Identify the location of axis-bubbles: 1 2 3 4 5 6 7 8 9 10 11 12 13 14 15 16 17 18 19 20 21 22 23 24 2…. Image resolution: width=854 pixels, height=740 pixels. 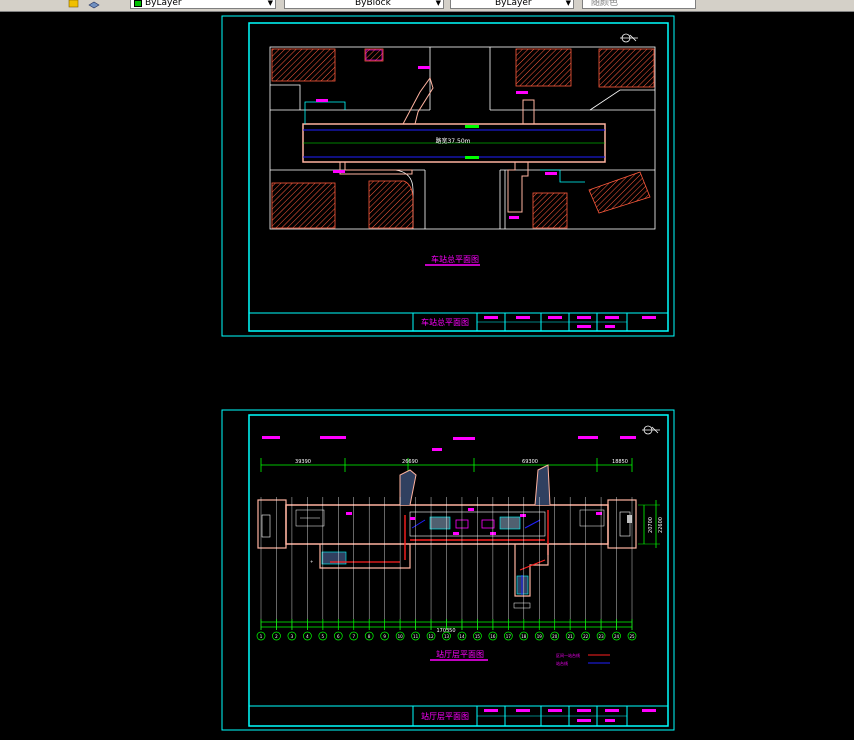
(446, 636).